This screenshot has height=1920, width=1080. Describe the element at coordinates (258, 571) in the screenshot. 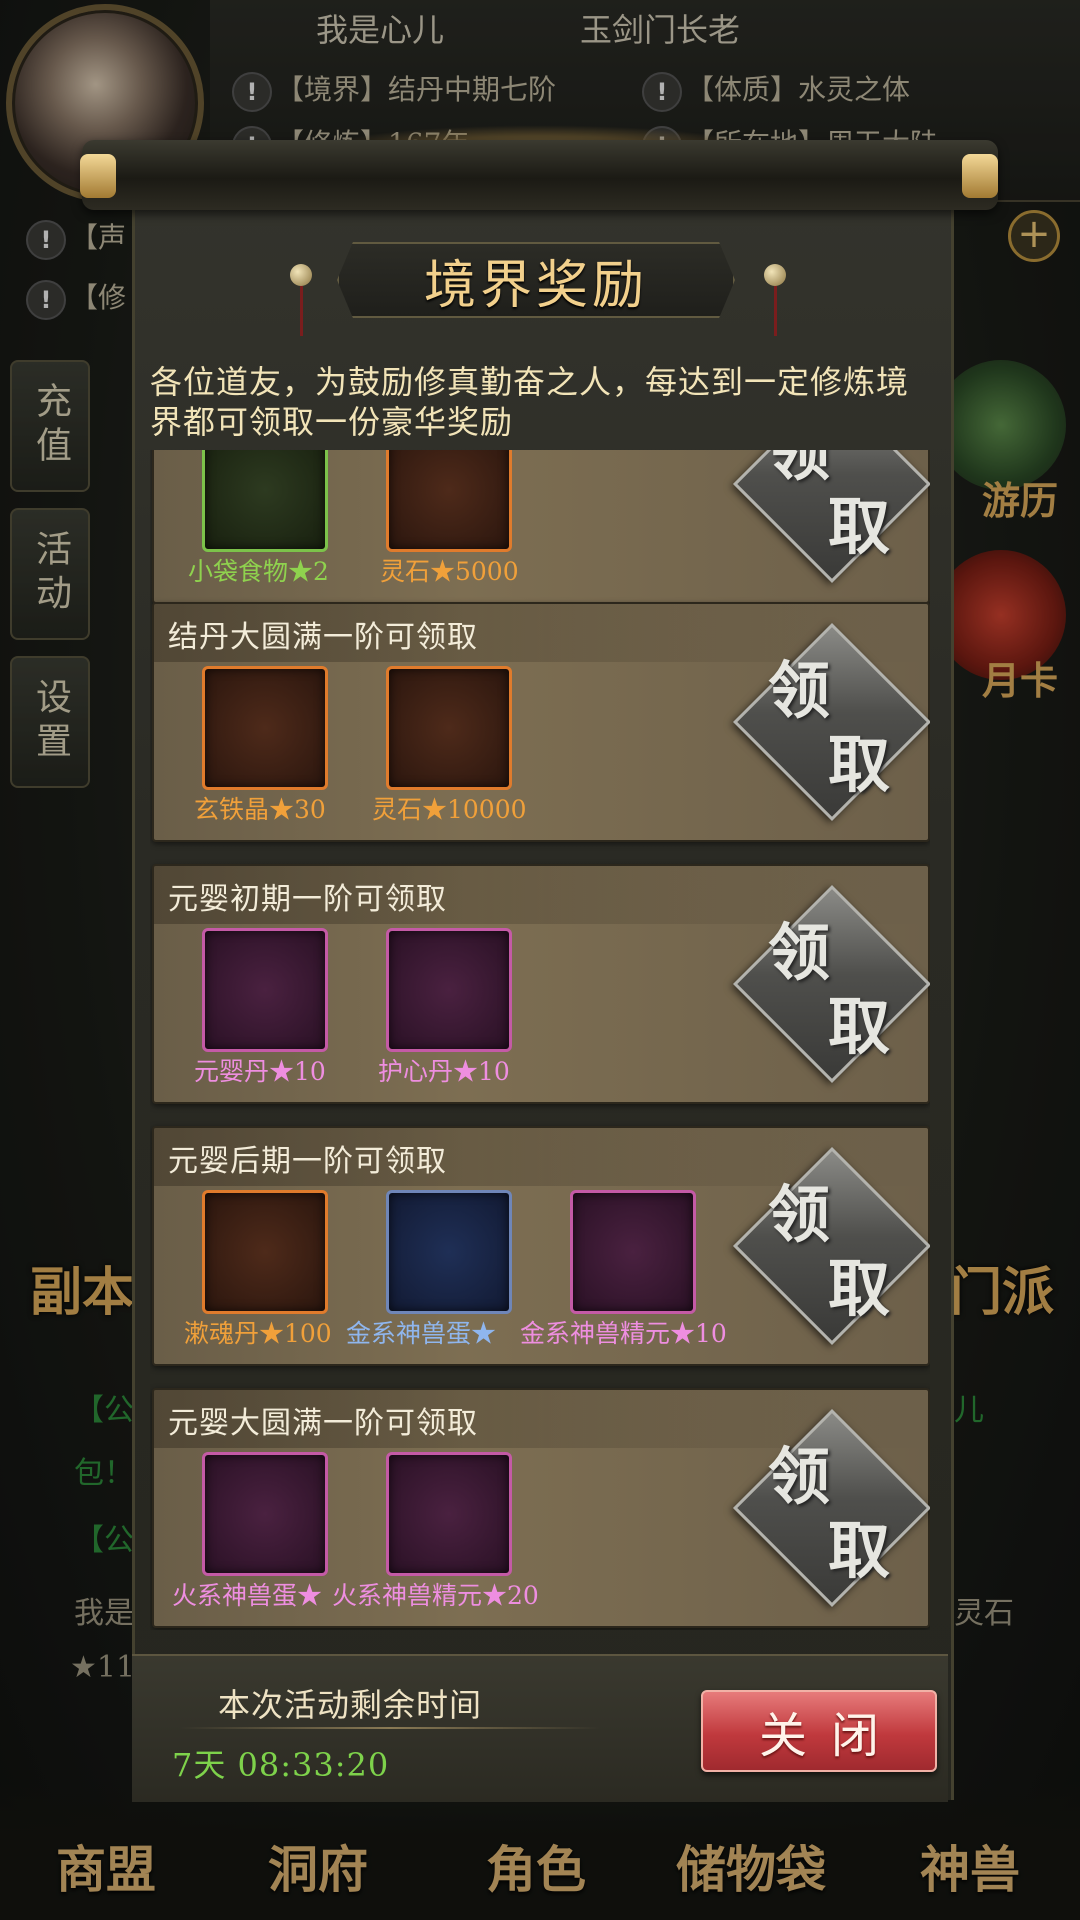

I see `item-label: 小袋食物★2` at that location.